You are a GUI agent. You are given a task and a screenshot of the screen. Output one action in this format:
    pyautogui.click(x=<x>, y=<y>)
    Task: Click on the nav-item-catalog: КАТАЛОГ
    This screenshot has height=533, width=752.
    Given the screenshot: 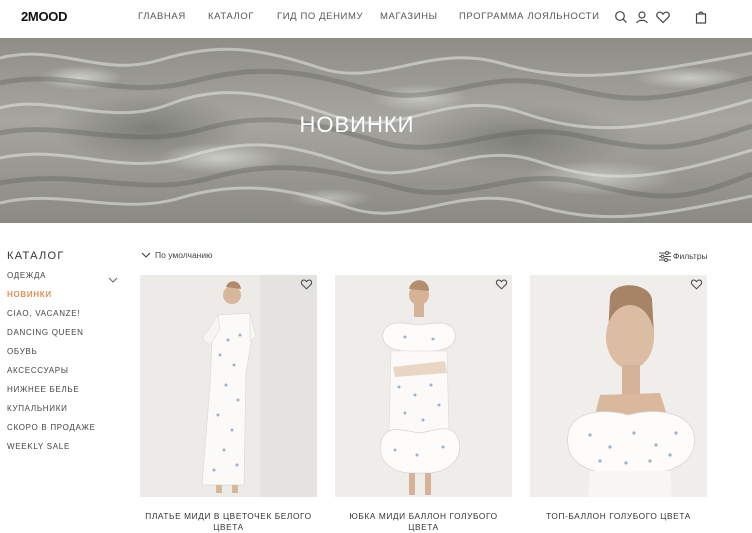 What is the action you would take?
    pyautogui.click(x=231, y=16)
    